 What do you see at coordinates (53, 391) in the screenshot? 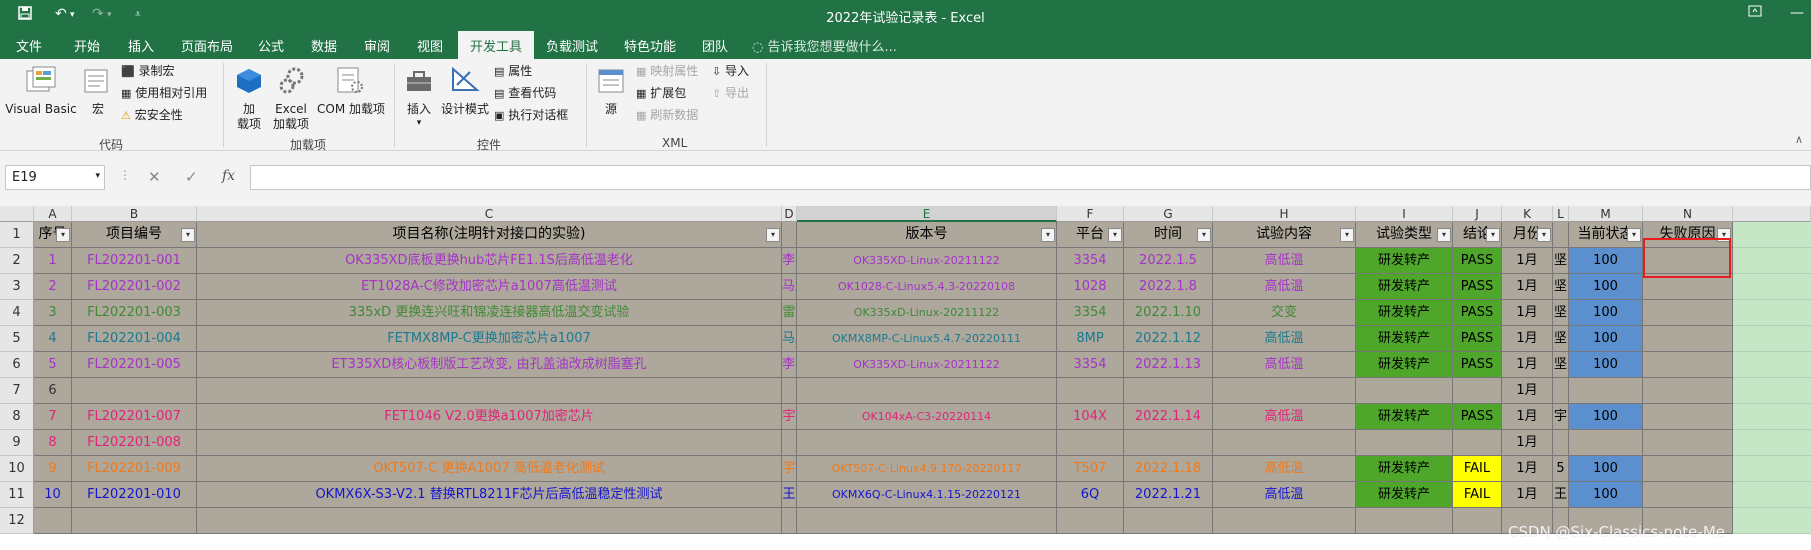
I see `cell-A7: 6` at bounding box center [53, 391].